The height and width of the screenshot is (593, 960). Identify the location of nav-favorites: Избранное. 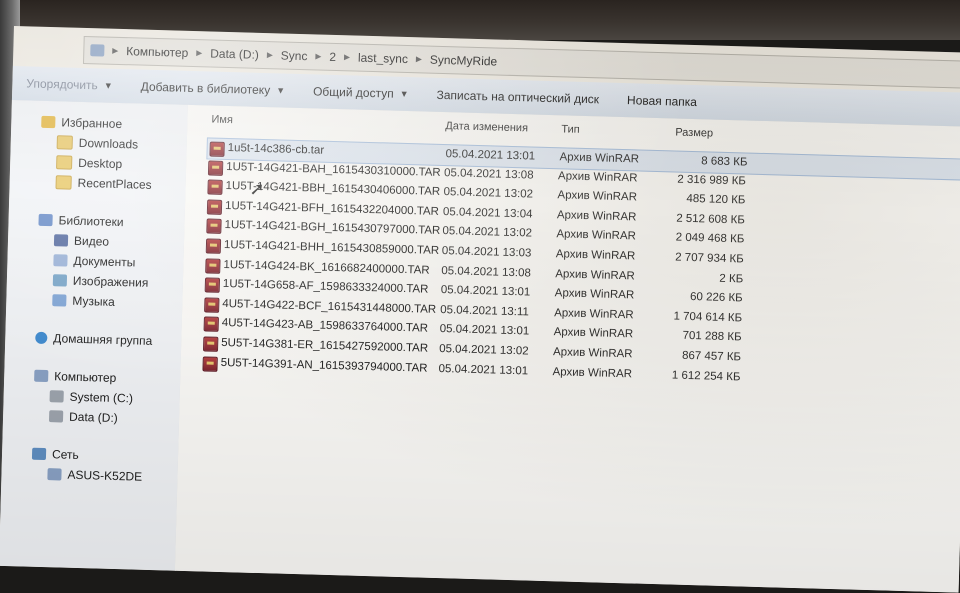
(81, 123).